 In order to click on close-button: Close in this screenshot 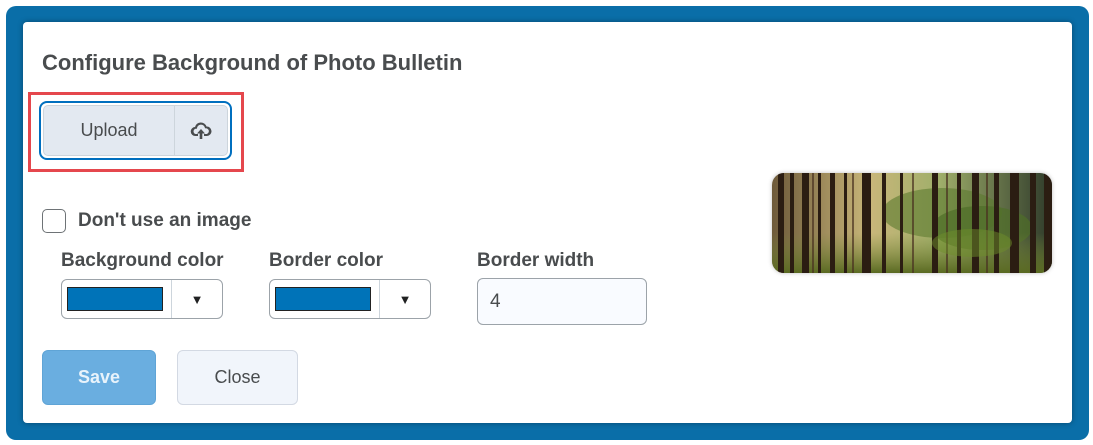, I will do `click(237, 377)`.